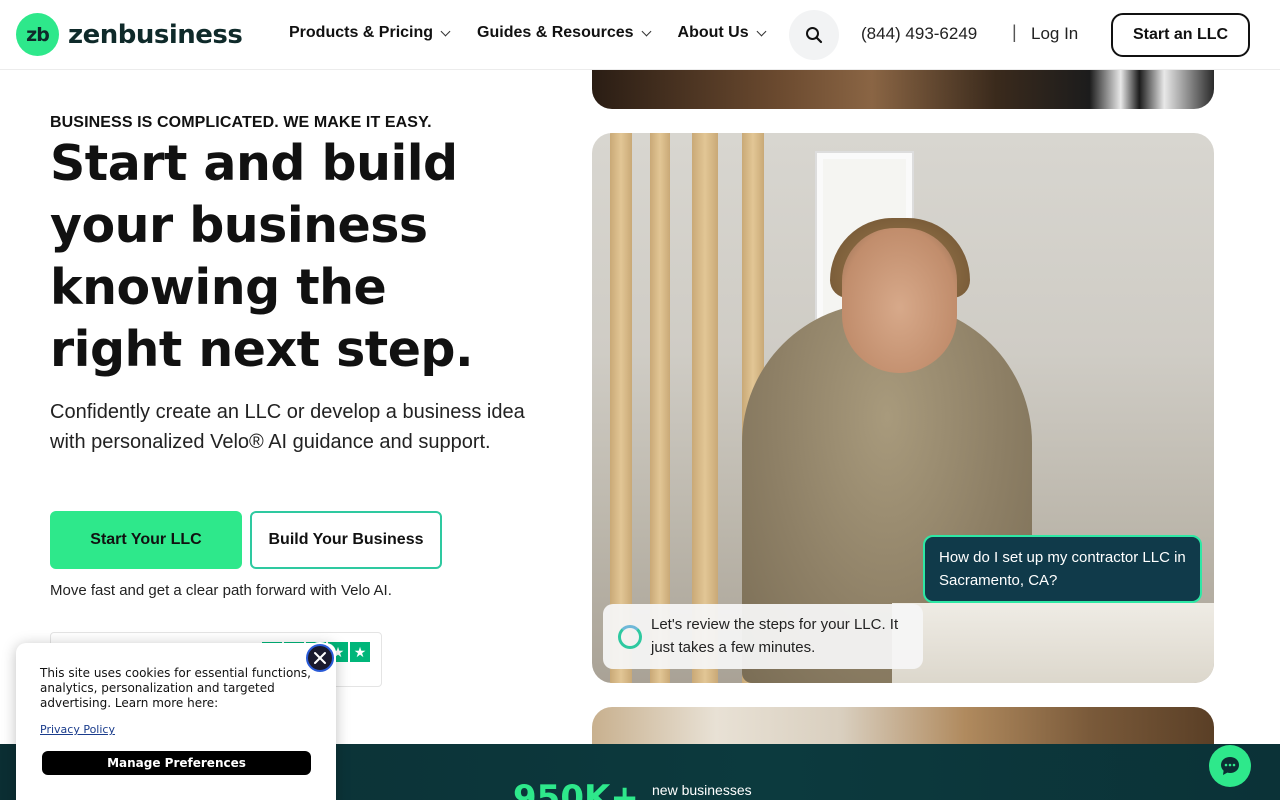 The image size is (1280, 800). Describe the element at coordinates (702, 790) in the screenshot. I see `stat-label: new businesses` at that location.